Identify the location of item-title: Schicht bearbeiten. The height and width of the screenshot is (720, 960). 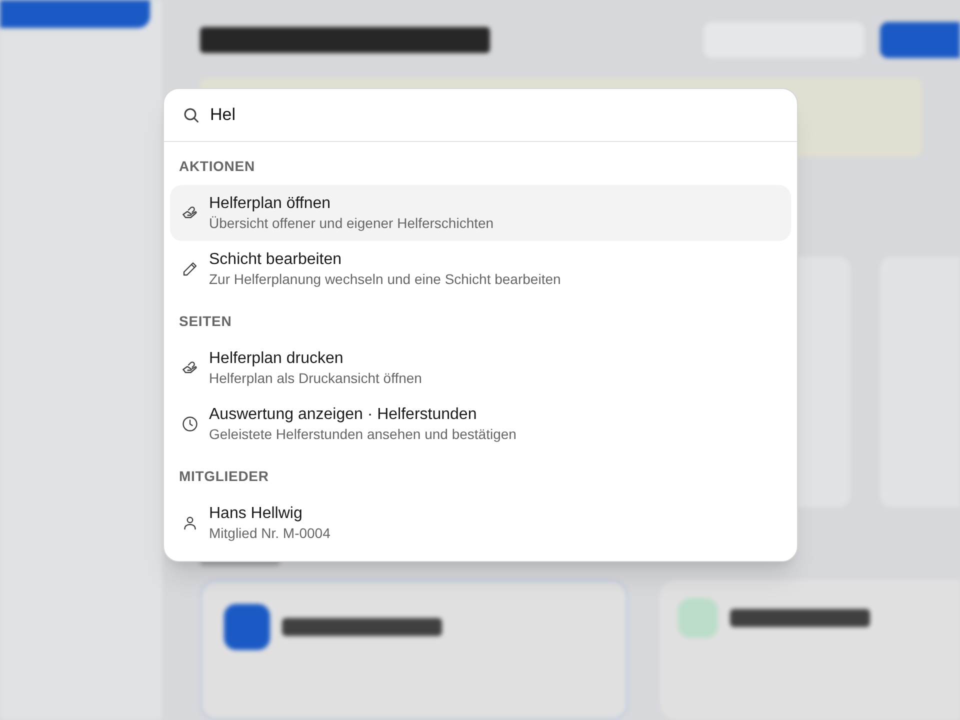
(276, 260).